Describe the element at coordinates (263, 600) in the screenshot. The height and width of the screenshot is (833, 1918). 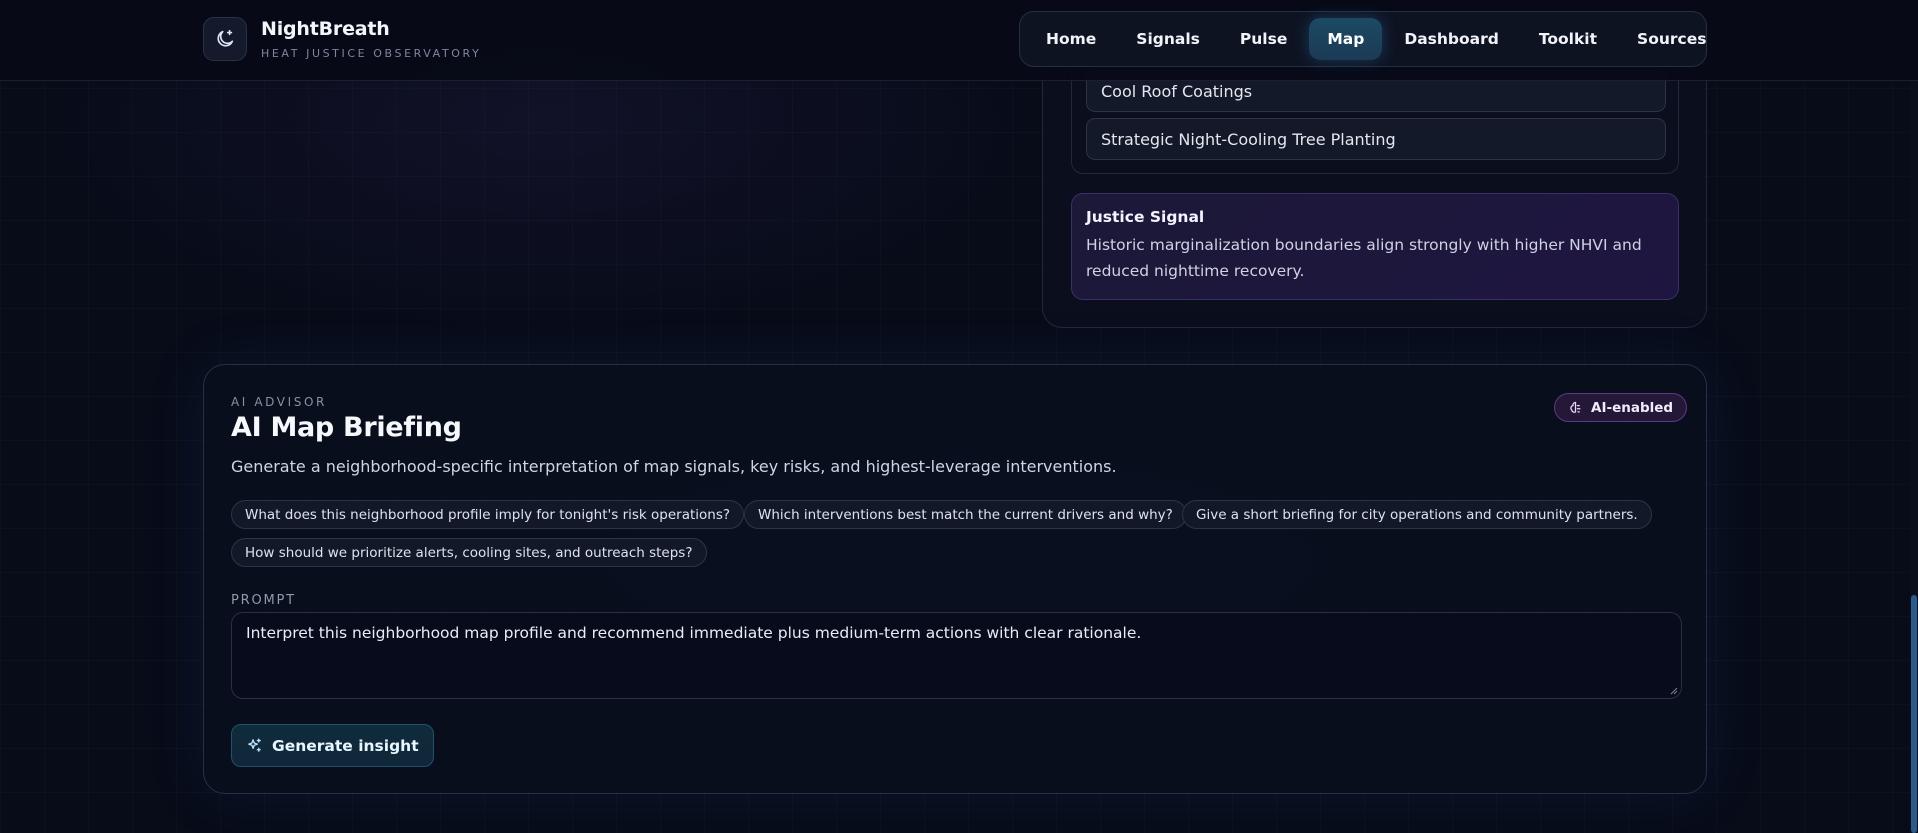
I see `prompt-label: PROMPT` at that location.